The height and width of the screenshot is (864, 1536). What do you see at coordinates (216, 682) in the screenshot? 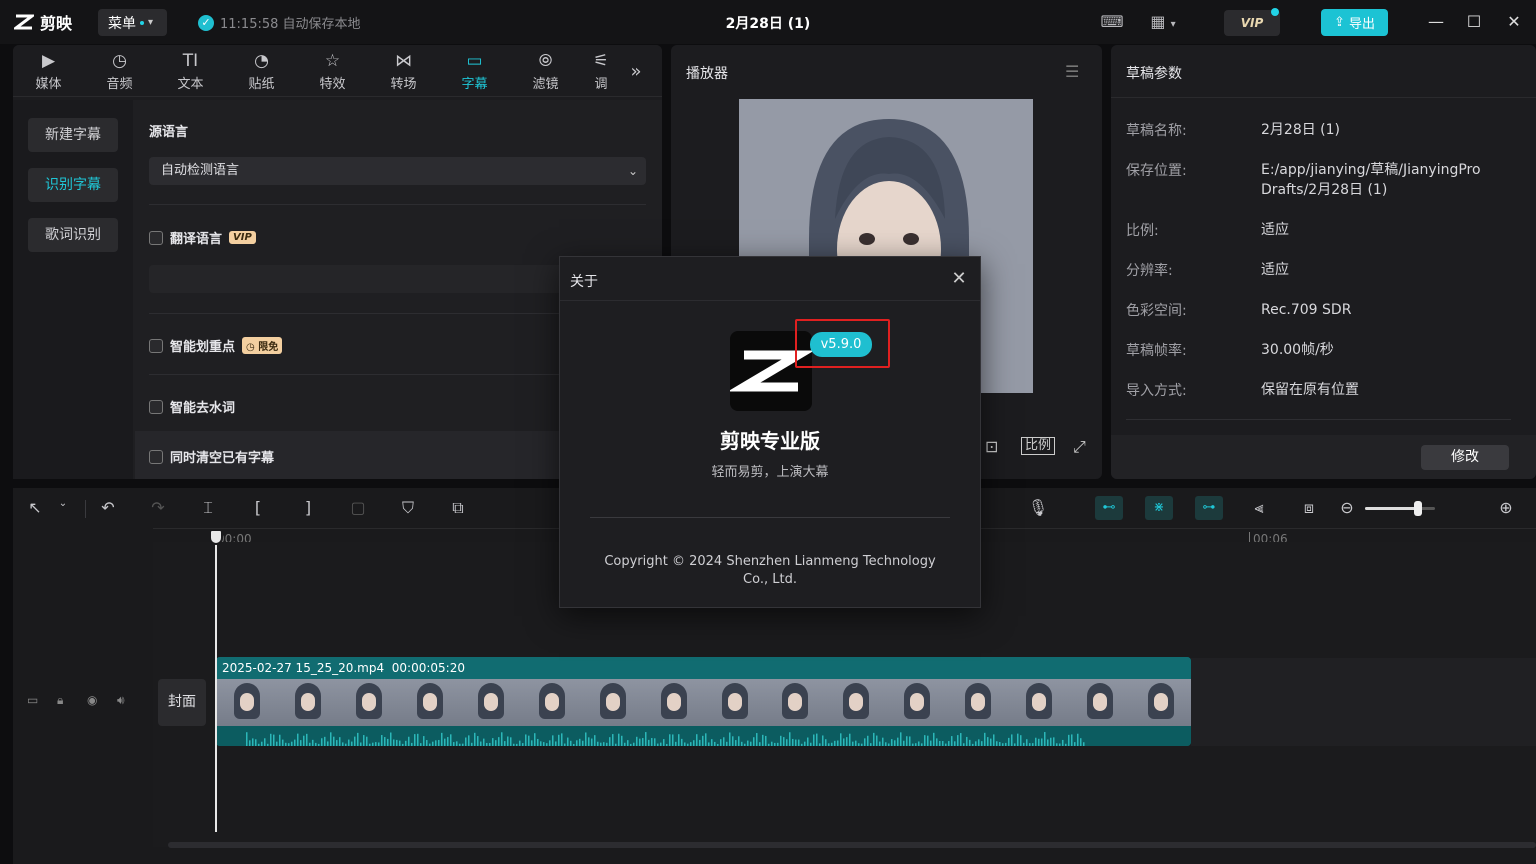
I see `playhead` at bounding box center [216, 682].